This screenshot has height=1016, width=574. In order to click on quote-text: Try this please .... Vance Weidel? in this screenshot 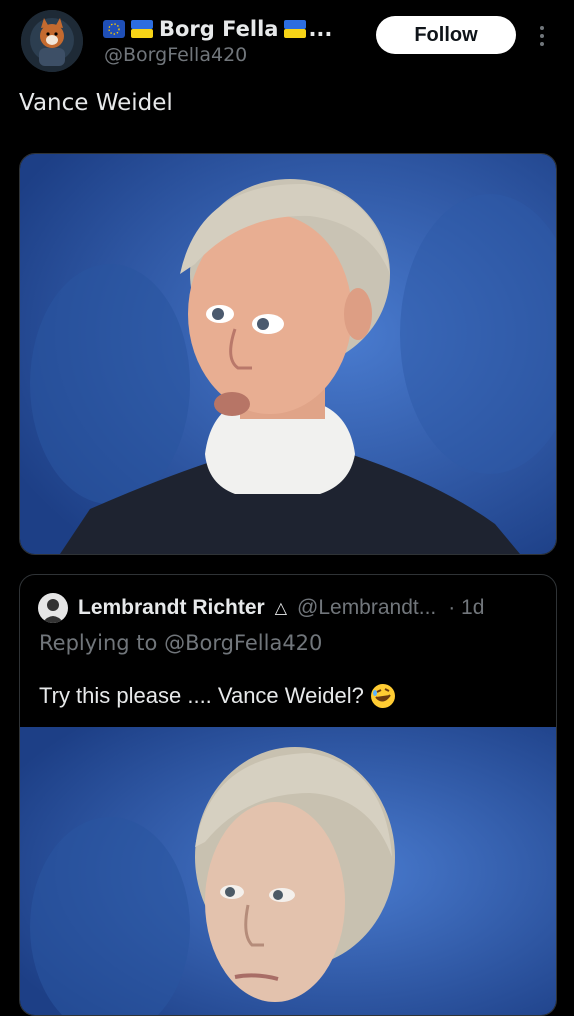, I will do `click(201, 695)`.